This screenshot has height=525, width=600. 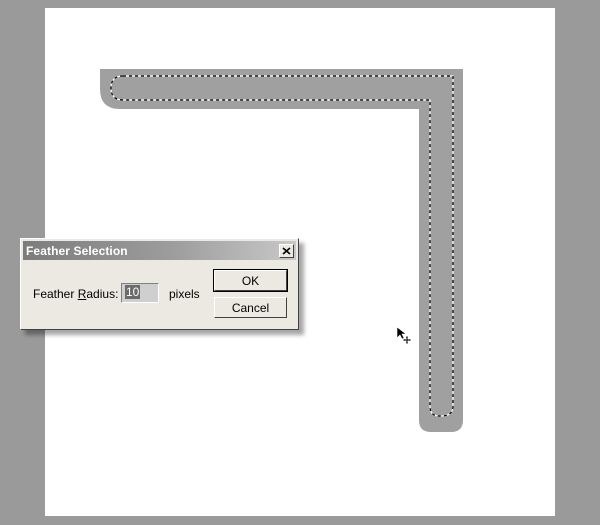 I want to click on ok-button: OK, so click(x=250, y=280).